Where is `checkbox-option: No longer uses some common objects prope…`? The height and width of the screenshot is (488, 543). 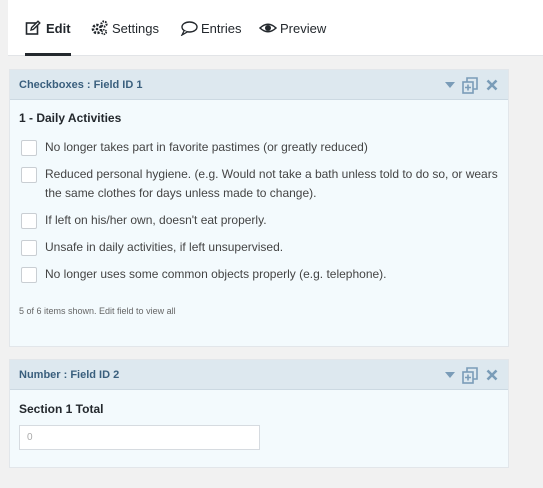 checkbox-option: No longer uses some common objects prope… is located at coordinates (263, 275).